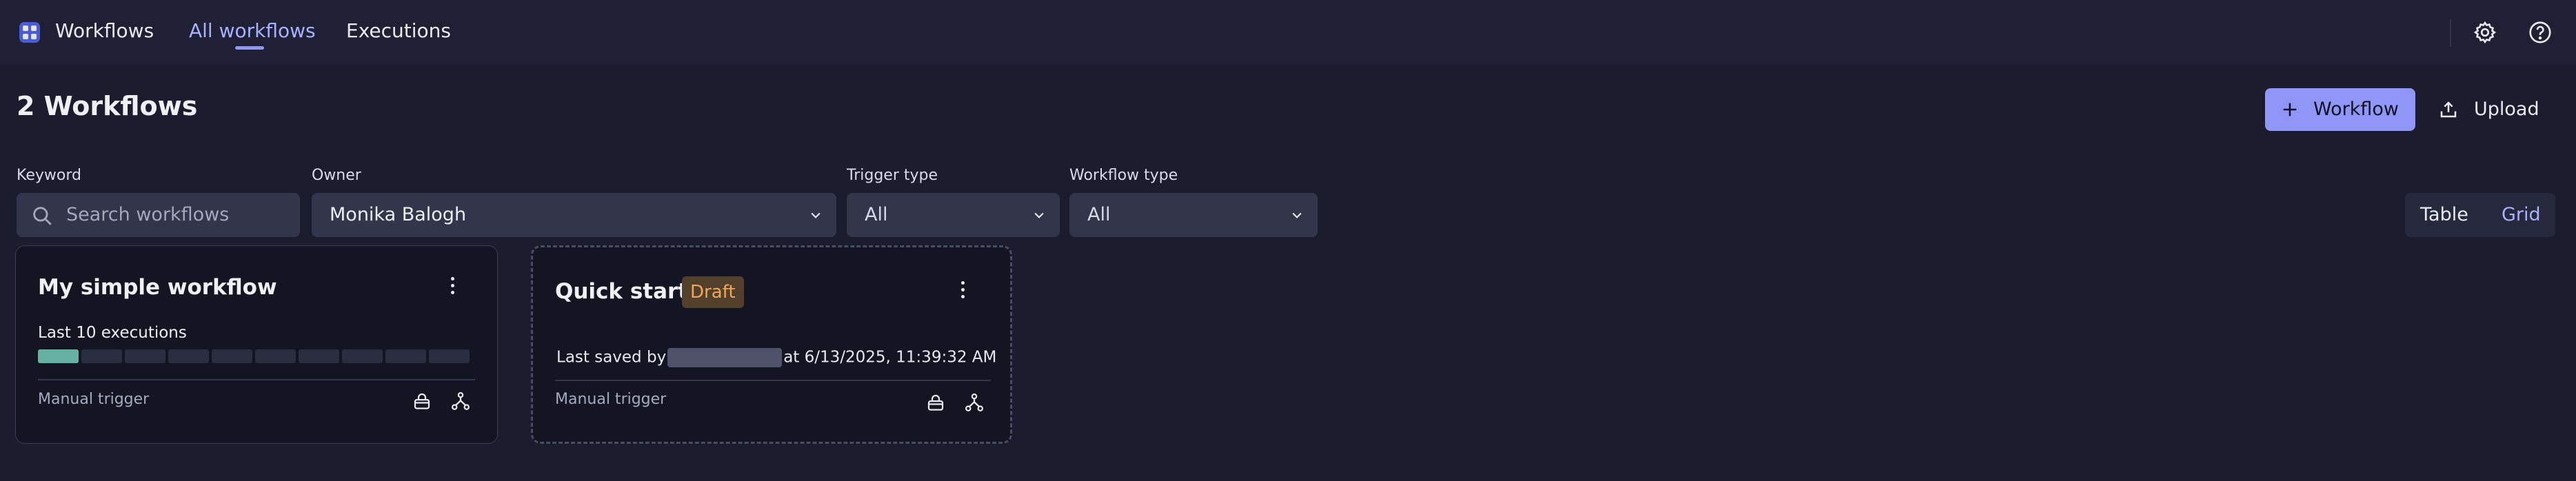  Describe the element at coordinates (1123, 175) in the screenshot. I see `workflow-type-label: Workflow type` at that location.